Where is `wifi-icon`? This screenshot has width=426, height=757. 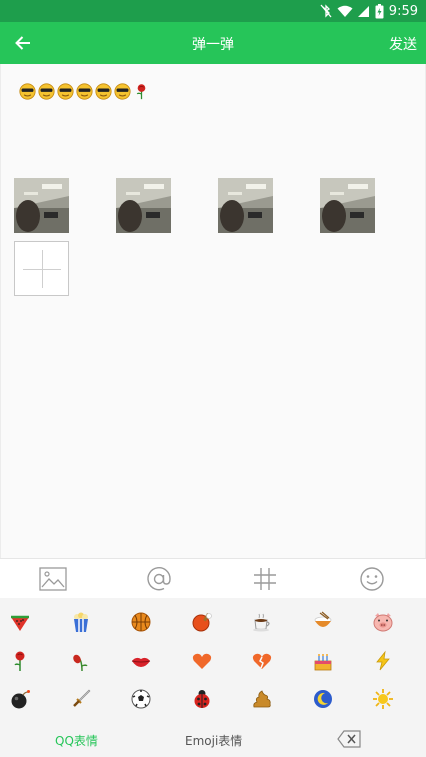 wifi-icon is located at coordinates (345, 11).